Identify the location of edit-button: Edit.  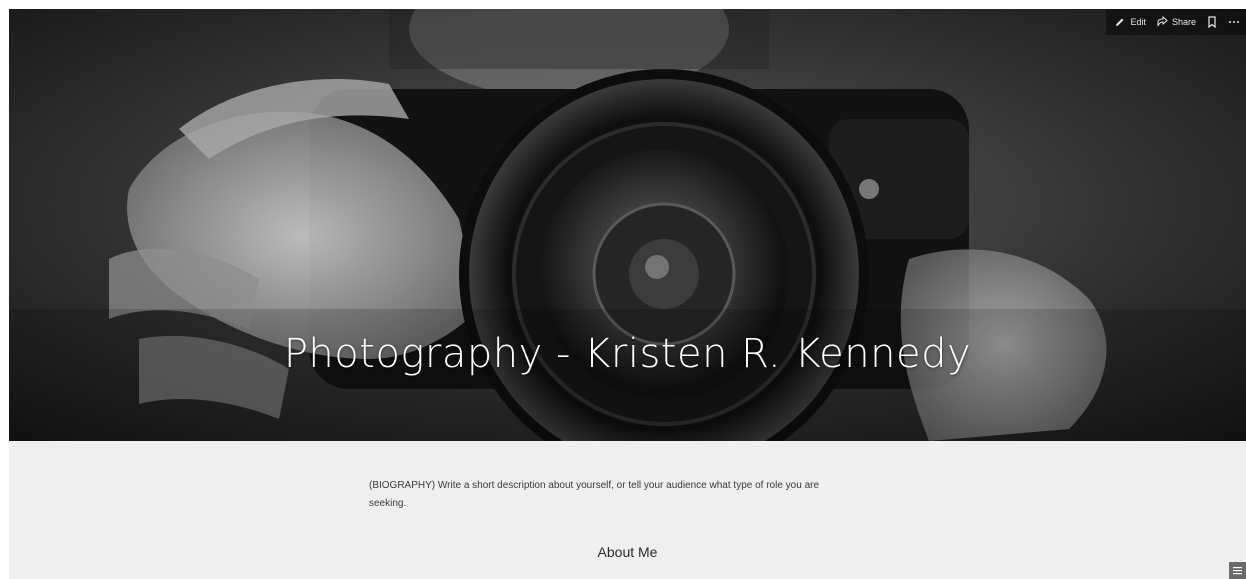
(1130, 22).